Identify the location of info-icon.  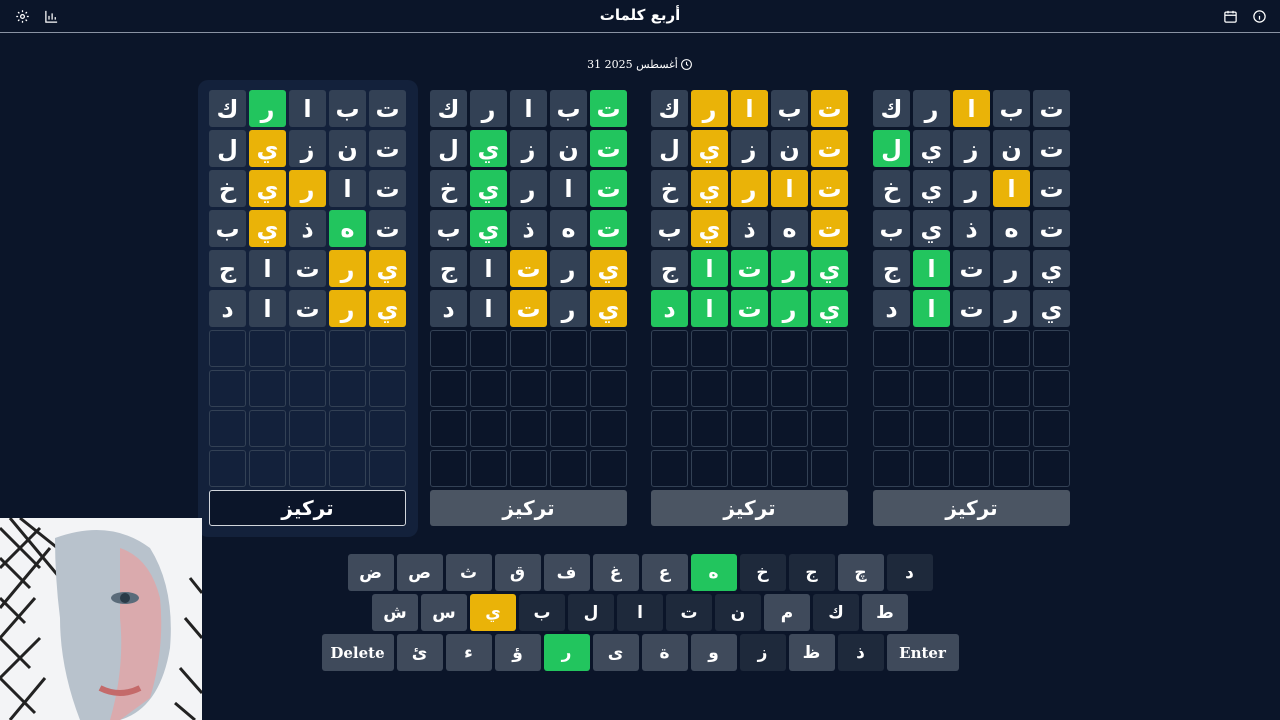
(1259, 16).